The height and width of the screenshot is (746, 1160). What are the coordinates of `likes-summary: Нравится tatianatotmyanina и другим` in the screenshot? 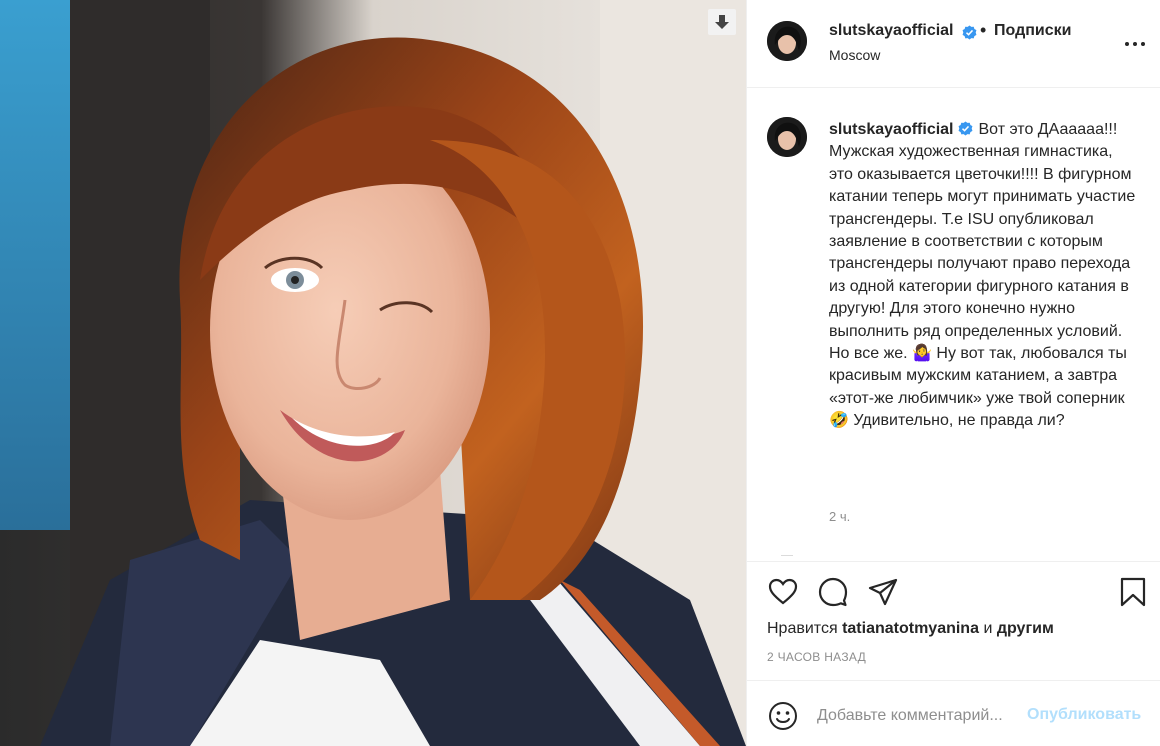 It's located at (910, 629).